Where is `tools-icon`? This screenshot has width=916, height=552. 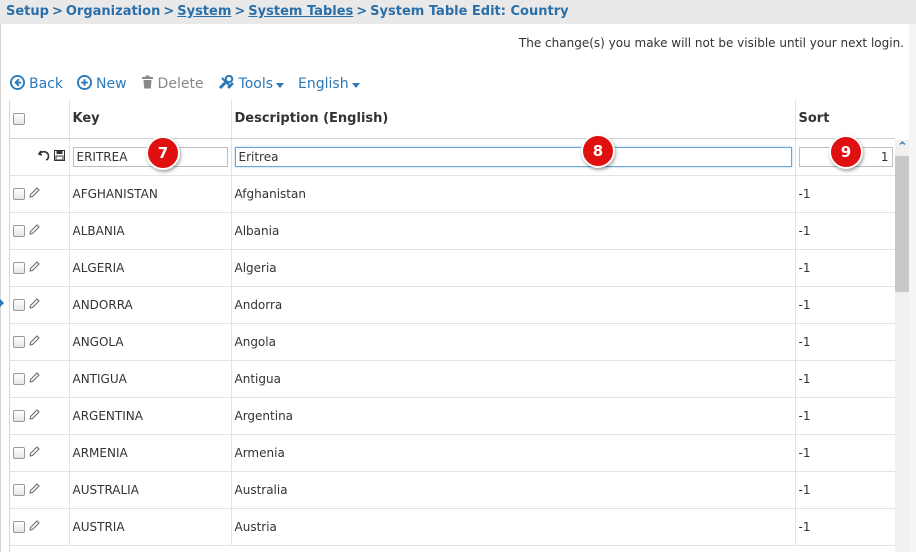
tools-icon is located at coordinates (226, 84).